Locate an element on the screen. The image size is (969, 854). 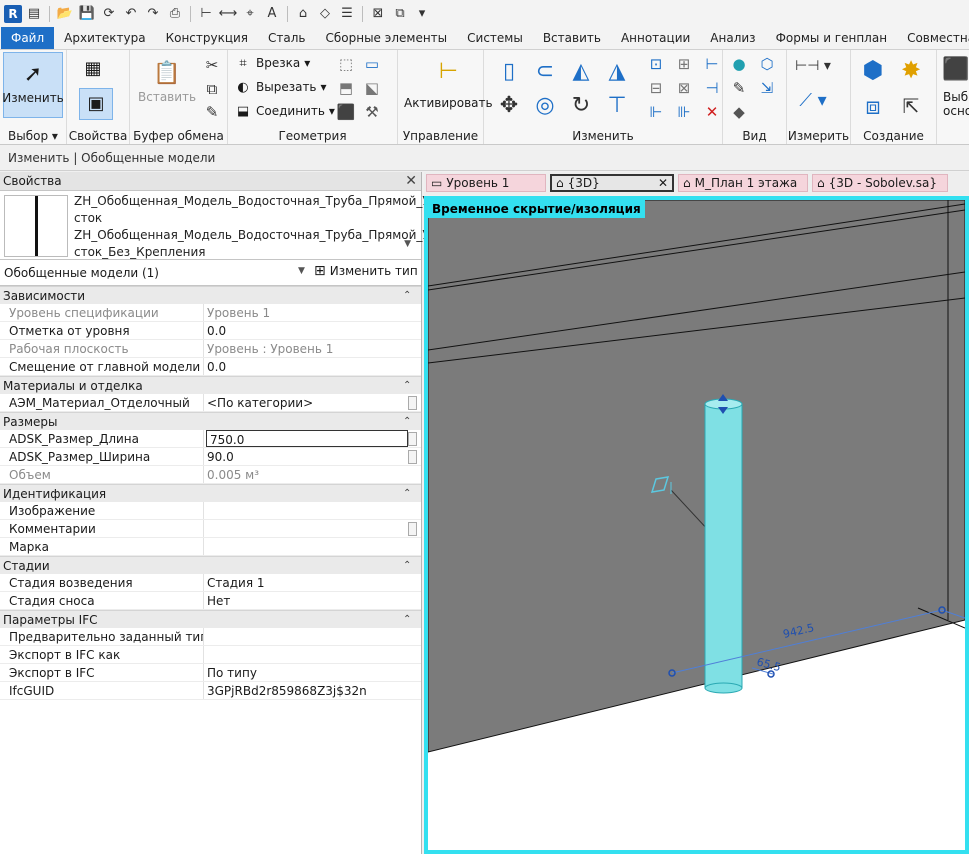
split-face-icon: ⬚ is located at coordinates (346, 64).